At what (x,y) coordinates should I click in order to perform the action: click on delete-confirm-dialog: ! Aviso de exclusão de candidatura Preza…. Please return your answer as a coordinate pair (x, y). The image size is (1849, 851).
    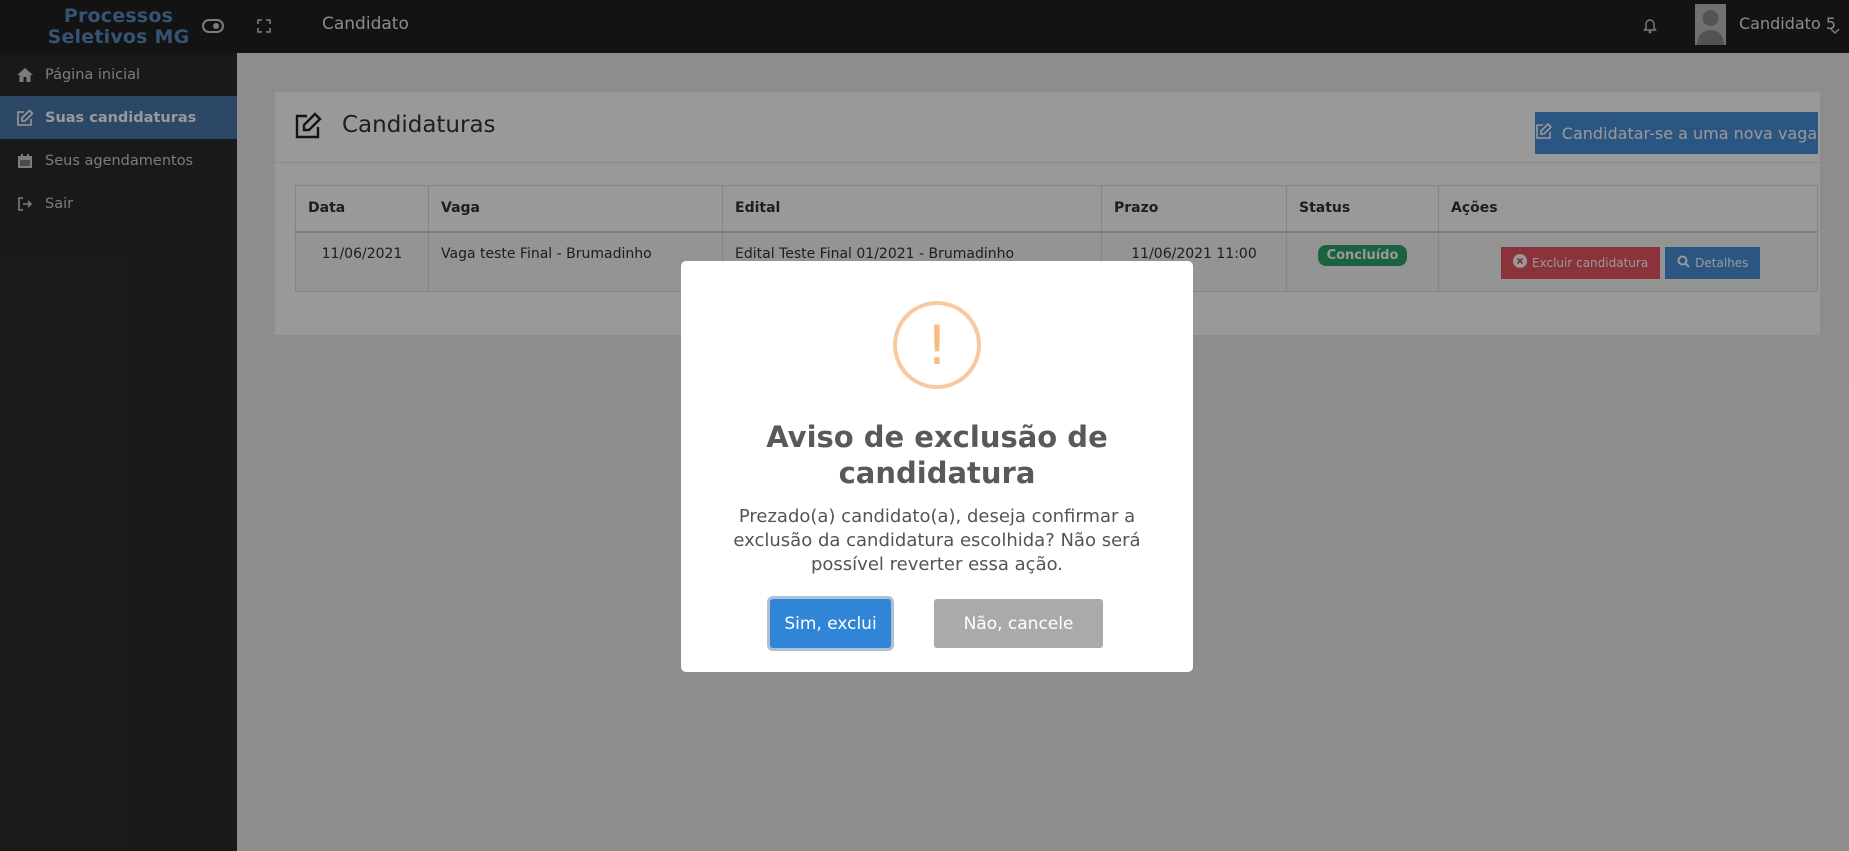
    Looking at the image, I should click on (937, 466).